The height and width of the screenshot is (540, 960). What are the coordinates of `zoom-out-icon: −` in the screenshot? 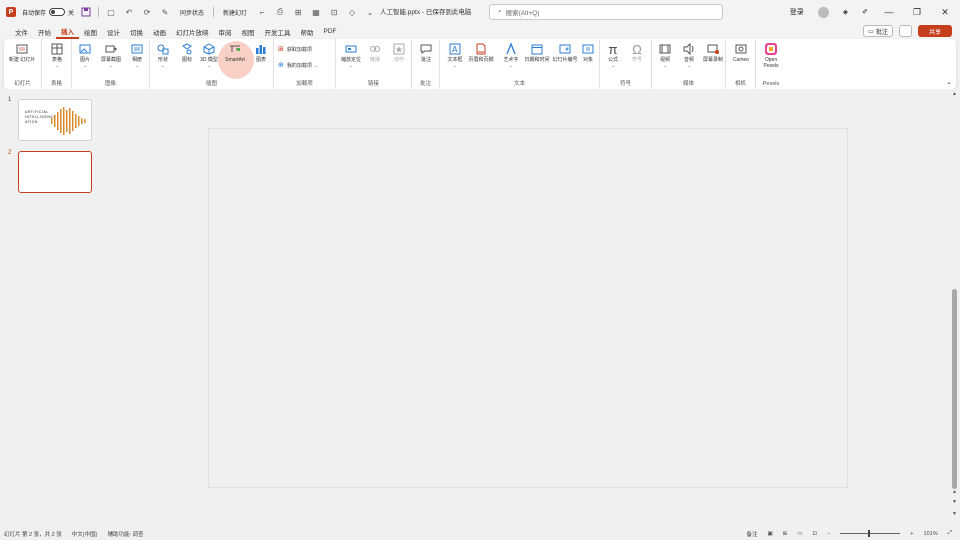 It's located at (828, 534).